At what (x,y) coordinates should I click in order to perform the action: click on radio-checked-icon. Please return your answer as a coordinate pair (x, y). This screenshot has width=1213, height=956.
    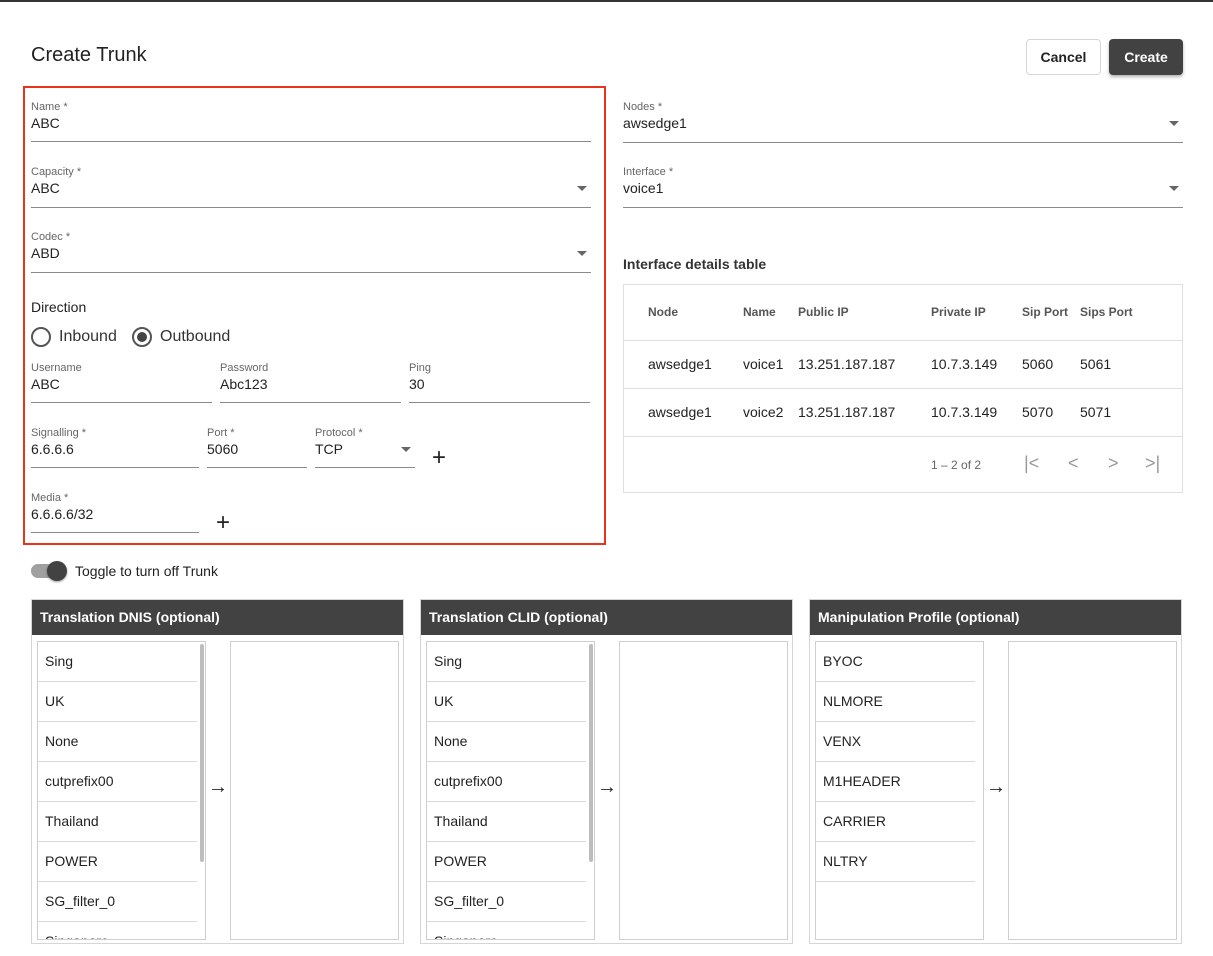
    Looking at the image, I should click on (142, 337).